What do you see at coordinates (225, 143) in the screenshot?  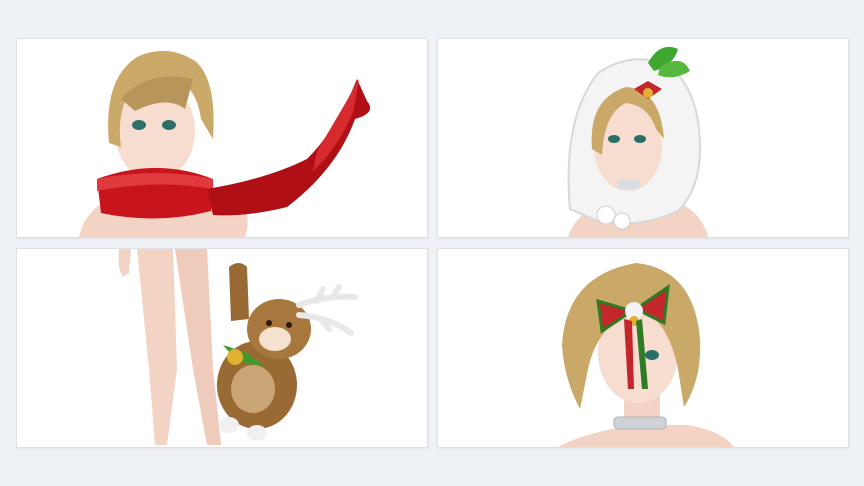 I see `red-scarf-illustration` at bounding box center [225, 143].